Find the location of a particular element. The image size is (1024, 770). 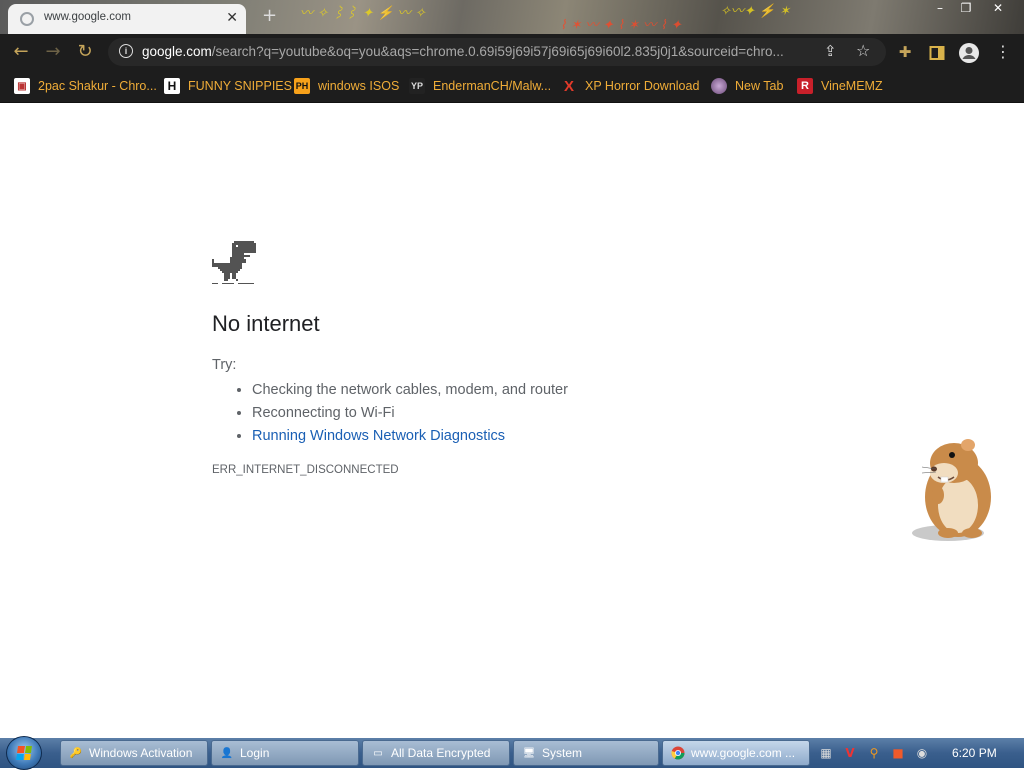

share-icon: ⇪ is located at coordinates (830, 51).